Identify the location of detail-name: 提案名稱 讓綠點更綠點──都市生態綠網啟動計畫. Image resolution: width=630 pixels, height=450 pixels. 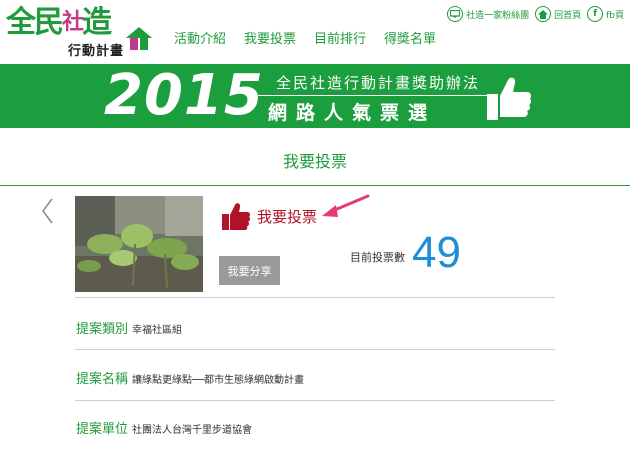
(190, 377).